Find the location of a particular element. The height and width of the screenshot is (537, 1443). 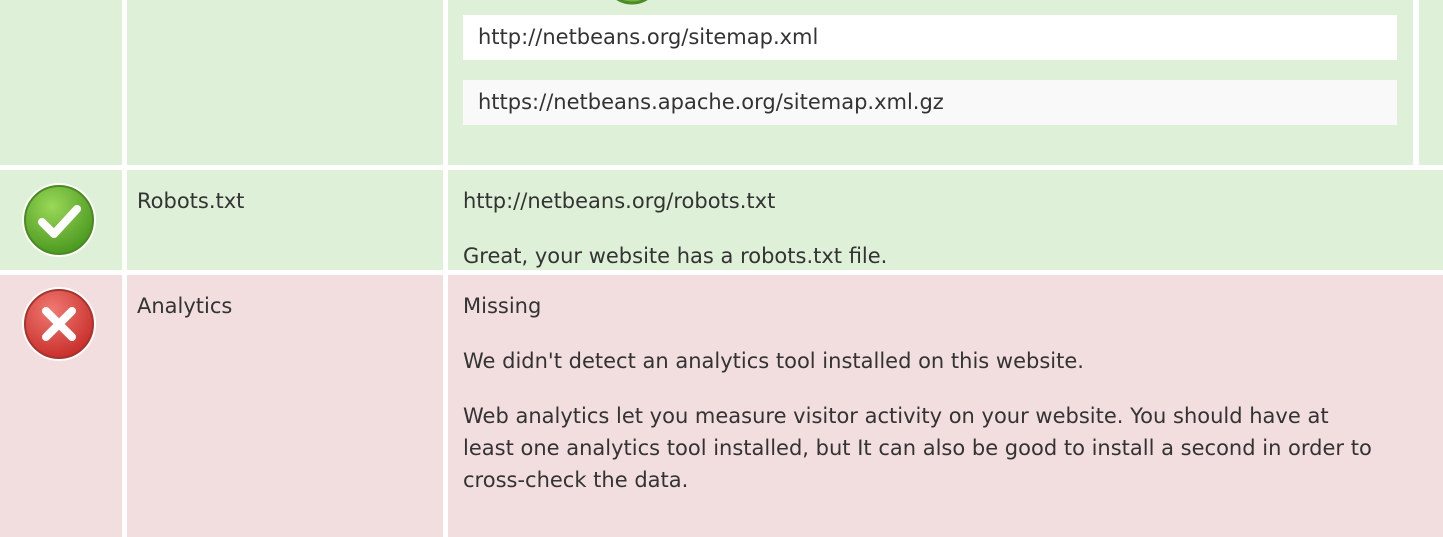

robots-label-text: Robots.txt is located at coordinates (191, 201).